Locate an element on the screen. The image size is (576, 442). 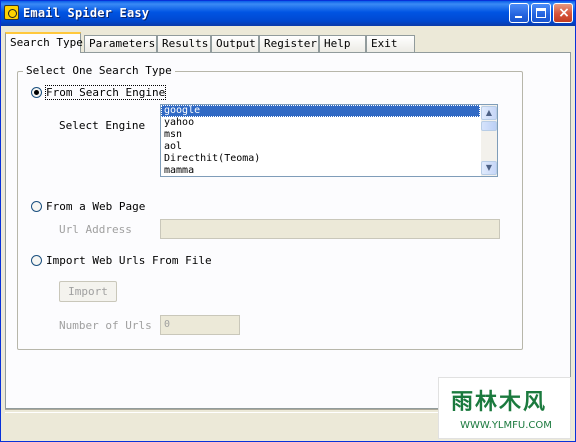
vertical-scrollbar: ▲ ▼ is located at coordinates (489, 140).